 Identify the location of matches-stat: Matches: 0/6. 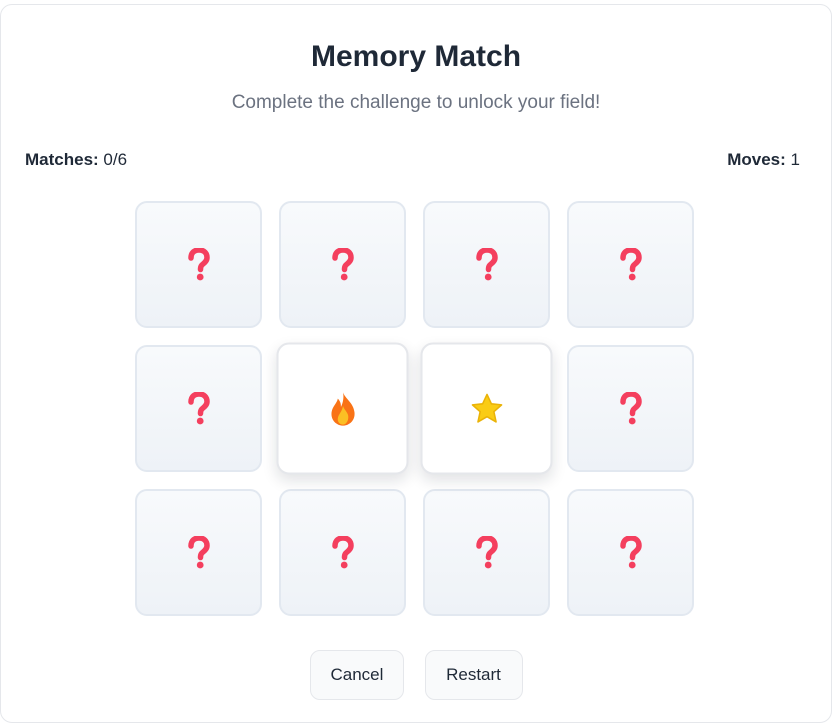
(76, 160).